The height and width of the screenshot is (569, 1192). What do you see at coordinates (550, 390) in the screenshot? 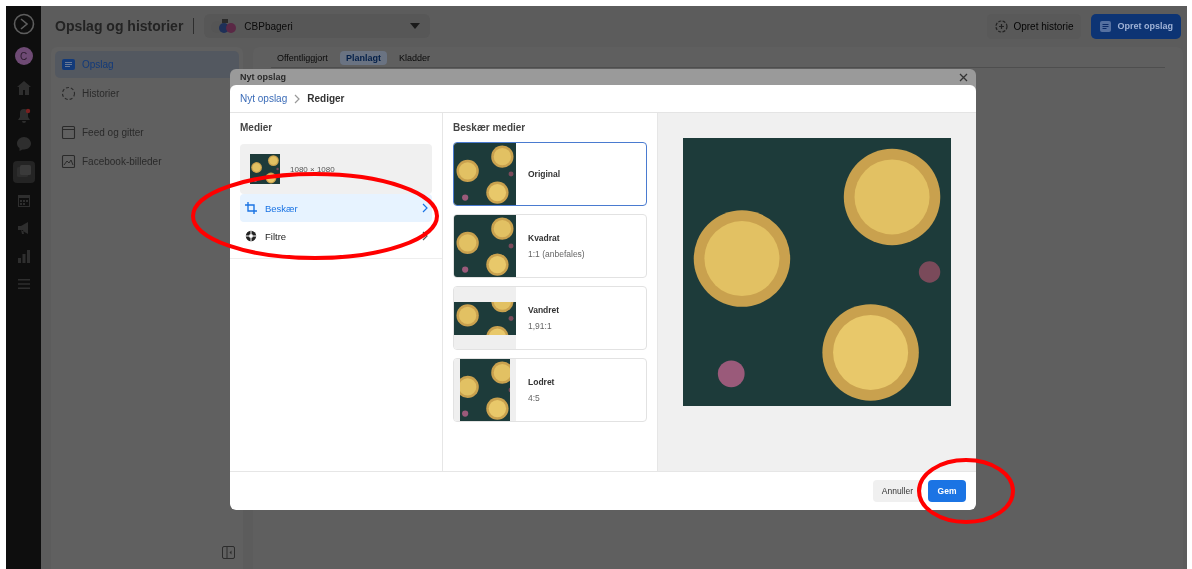
I see `crop-option: Lodret 4:5` at bounding box center [550, 390].